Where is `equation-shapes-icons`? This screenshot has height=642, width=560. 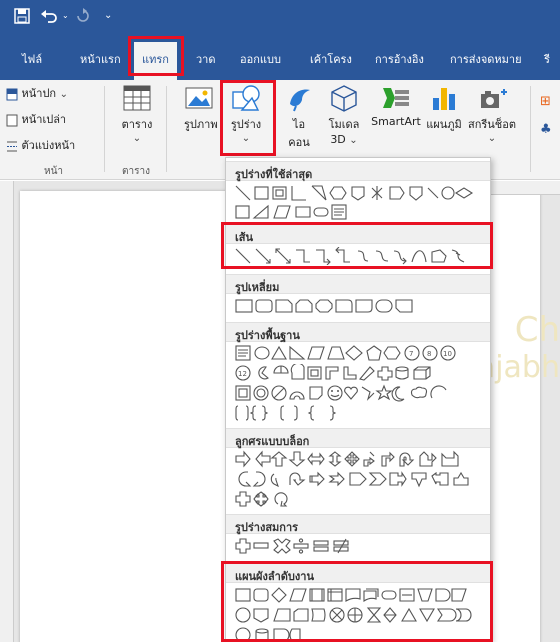 equation-shapes-icons is located at coordinates (309, 546).